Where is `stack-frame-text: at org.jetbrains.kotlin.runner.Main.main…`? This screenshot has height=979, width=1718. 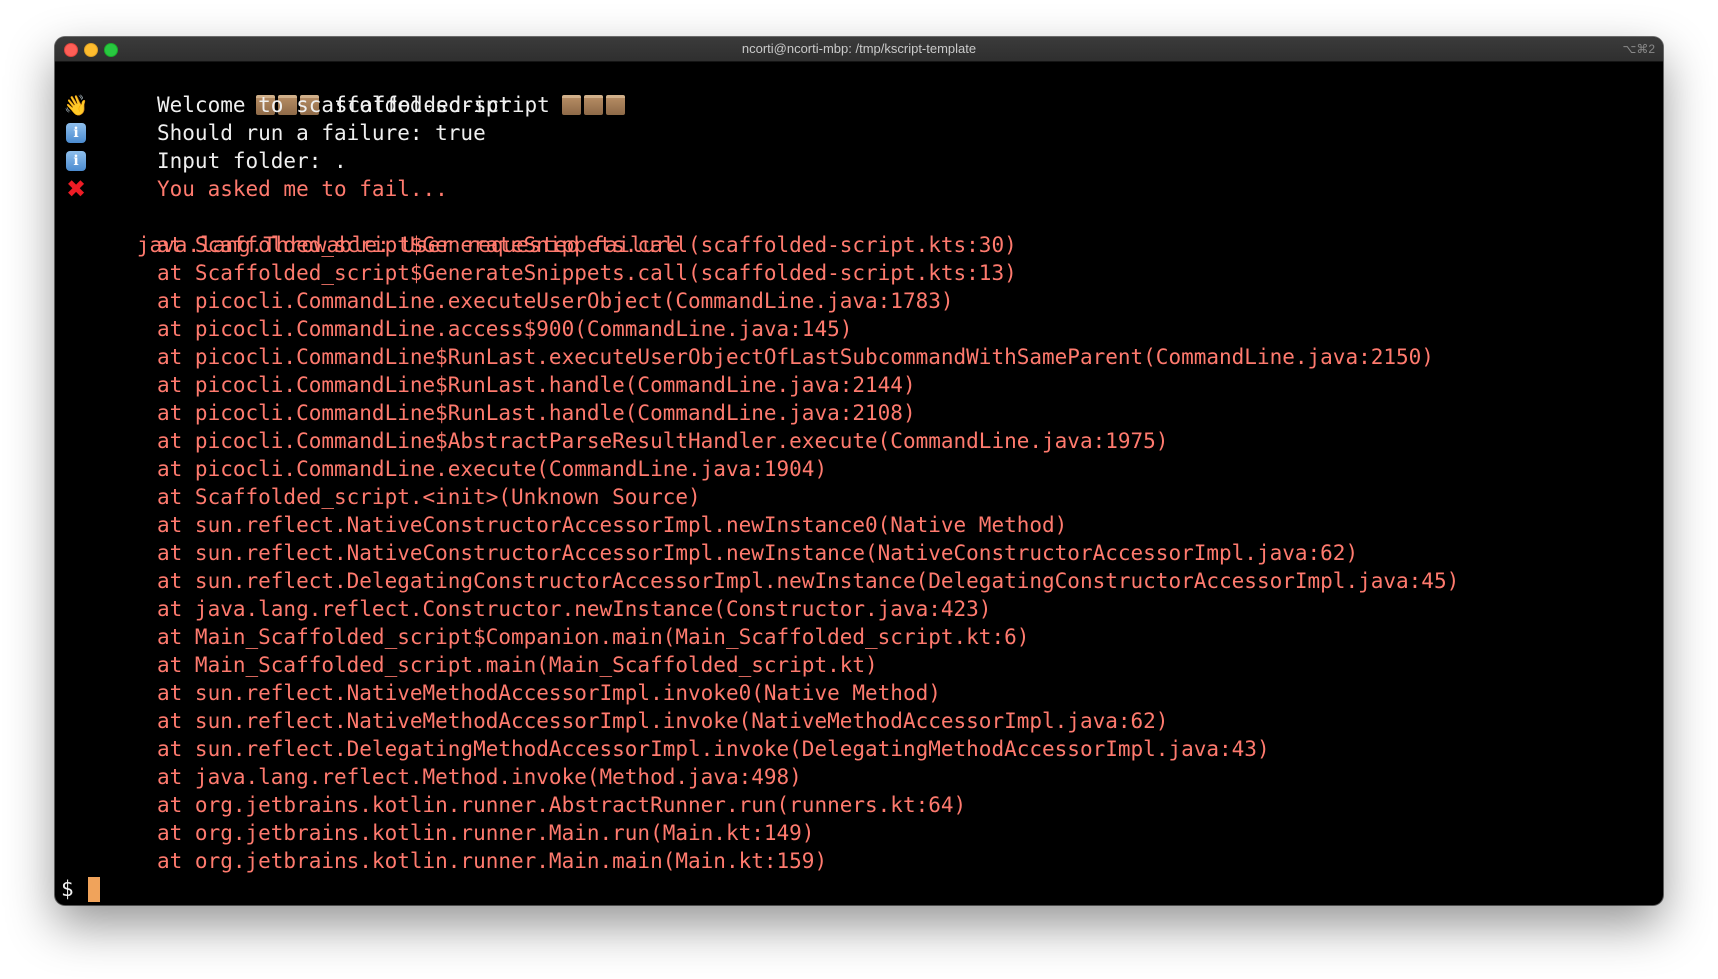
stack-frame-text: at org.jetbrains.kotlin.runner.Main.main… is located at coordinates (492, 861).